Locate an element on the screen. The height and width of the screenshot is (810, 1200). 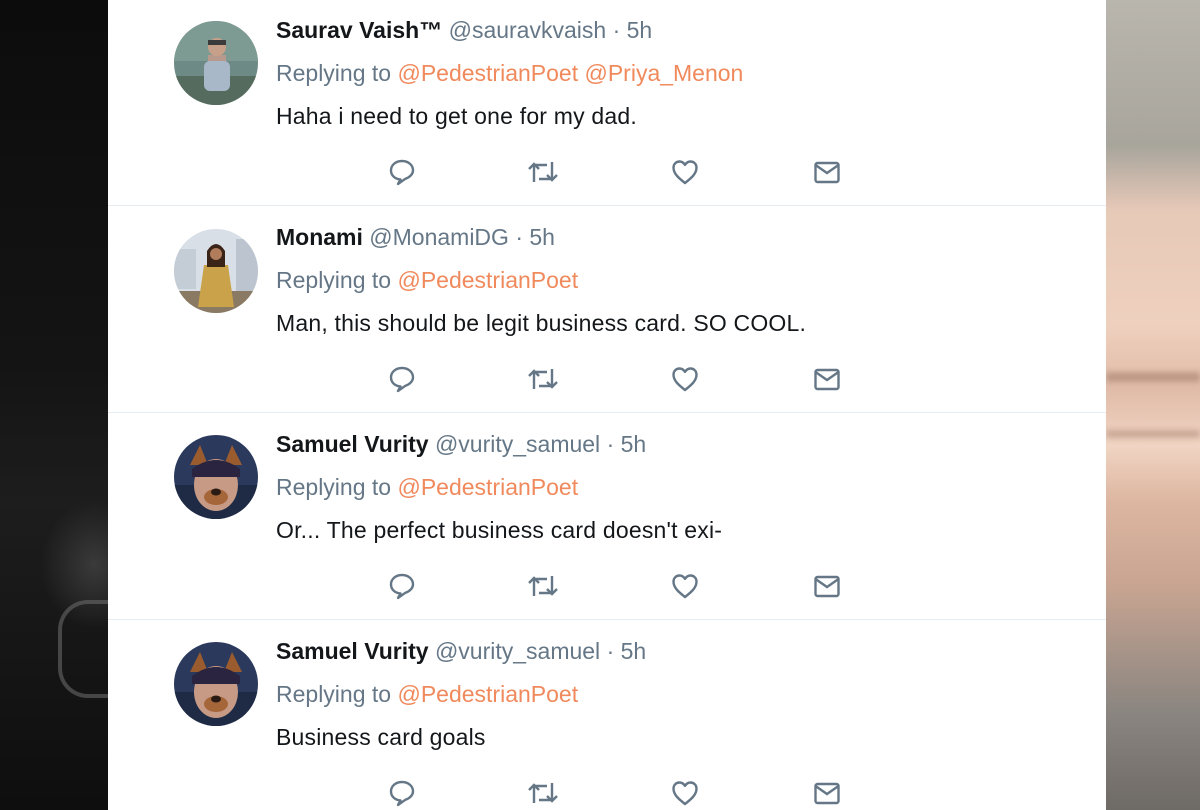
user-handle: @MonamiDG is located at coordinates (439, 237).